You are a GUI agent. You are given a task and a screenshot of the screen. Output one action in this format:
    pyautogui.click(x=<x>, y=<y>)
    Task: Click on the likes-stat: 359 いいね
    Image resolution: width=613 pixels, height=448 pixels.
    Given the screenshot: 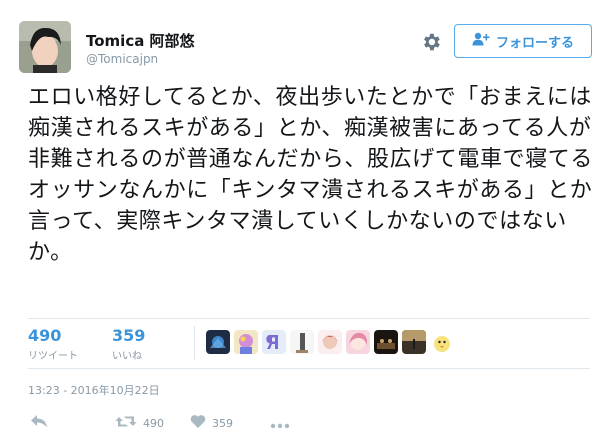 What is the action you would take?
    pyautogui.click(x=128, y=344)
    